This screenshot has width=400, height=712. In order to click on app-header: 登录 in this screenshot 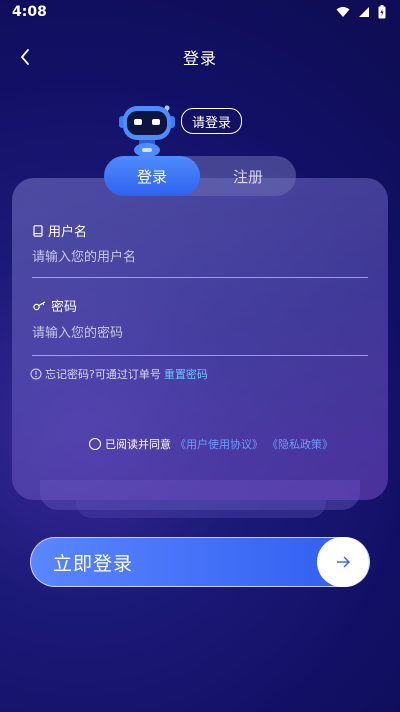, I will do `click(200, 57)`.